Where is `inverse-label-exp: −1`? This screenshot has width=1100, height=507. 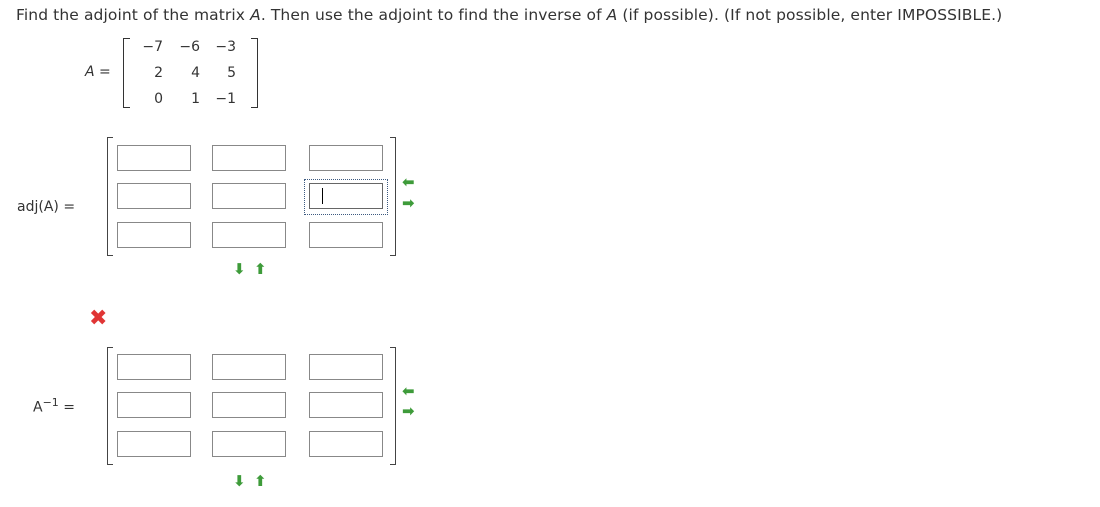
inverse-label-exp: −1 is located at coordinates (50, 402).